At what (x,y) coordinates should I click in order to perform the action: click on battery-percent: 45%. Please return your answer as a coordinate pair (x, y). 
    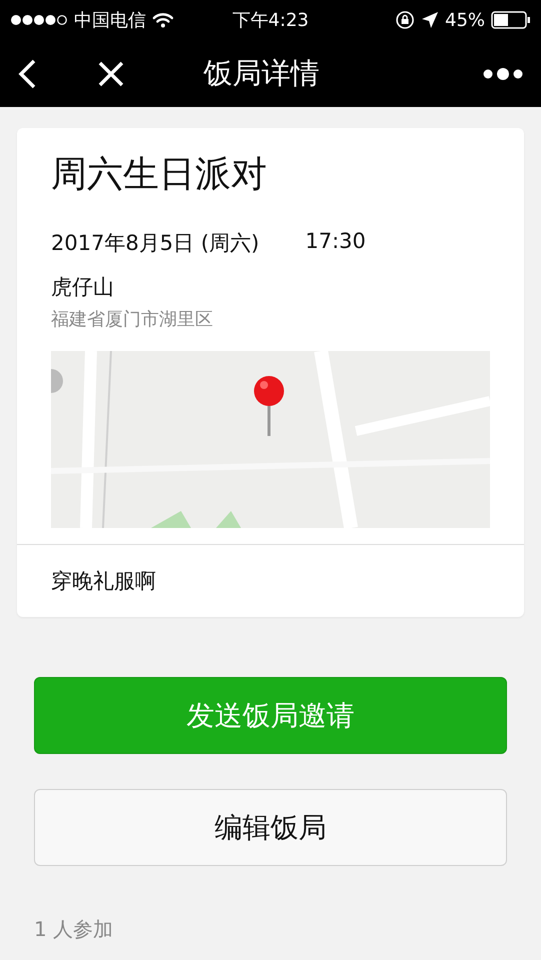
    Looking at the image, I should click on (465, 20).